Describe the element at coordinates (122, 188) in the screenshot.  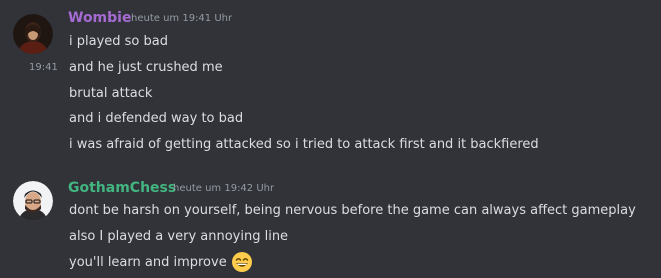
I see `author-name: GothamChess` at that location.